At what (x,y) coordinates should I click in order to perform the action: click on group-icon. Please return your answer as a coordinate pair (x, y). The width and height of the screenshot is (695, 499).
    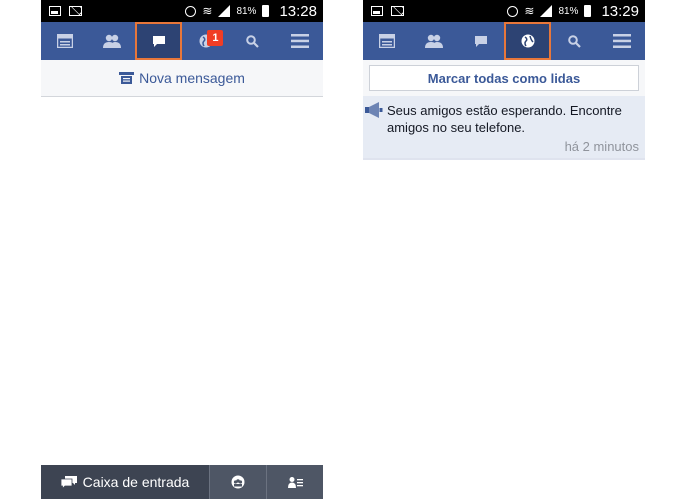
    Looking at the image, I should click on (238, 482).